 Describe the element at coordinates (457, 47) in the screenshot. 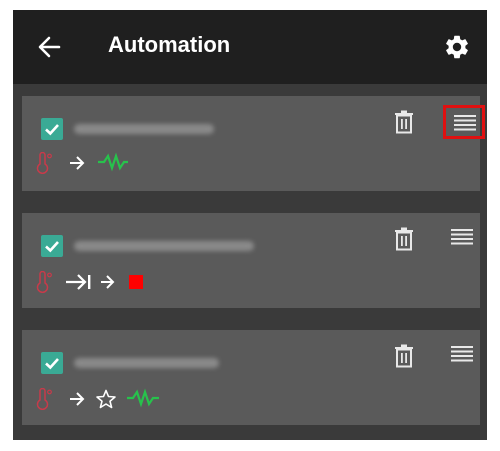

I see `gear-icon` at that location.